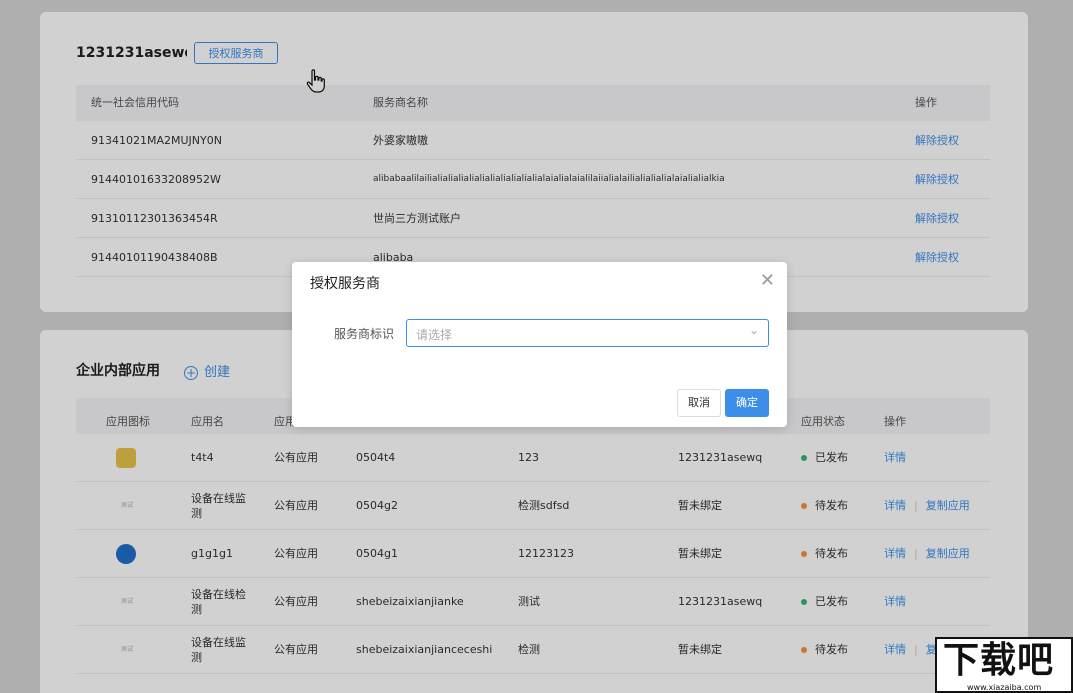 Image resolution: width=1073 pixels, height=693 pixels. I want to click on provider-select: 请选择 ⌄, so click(587, 333).